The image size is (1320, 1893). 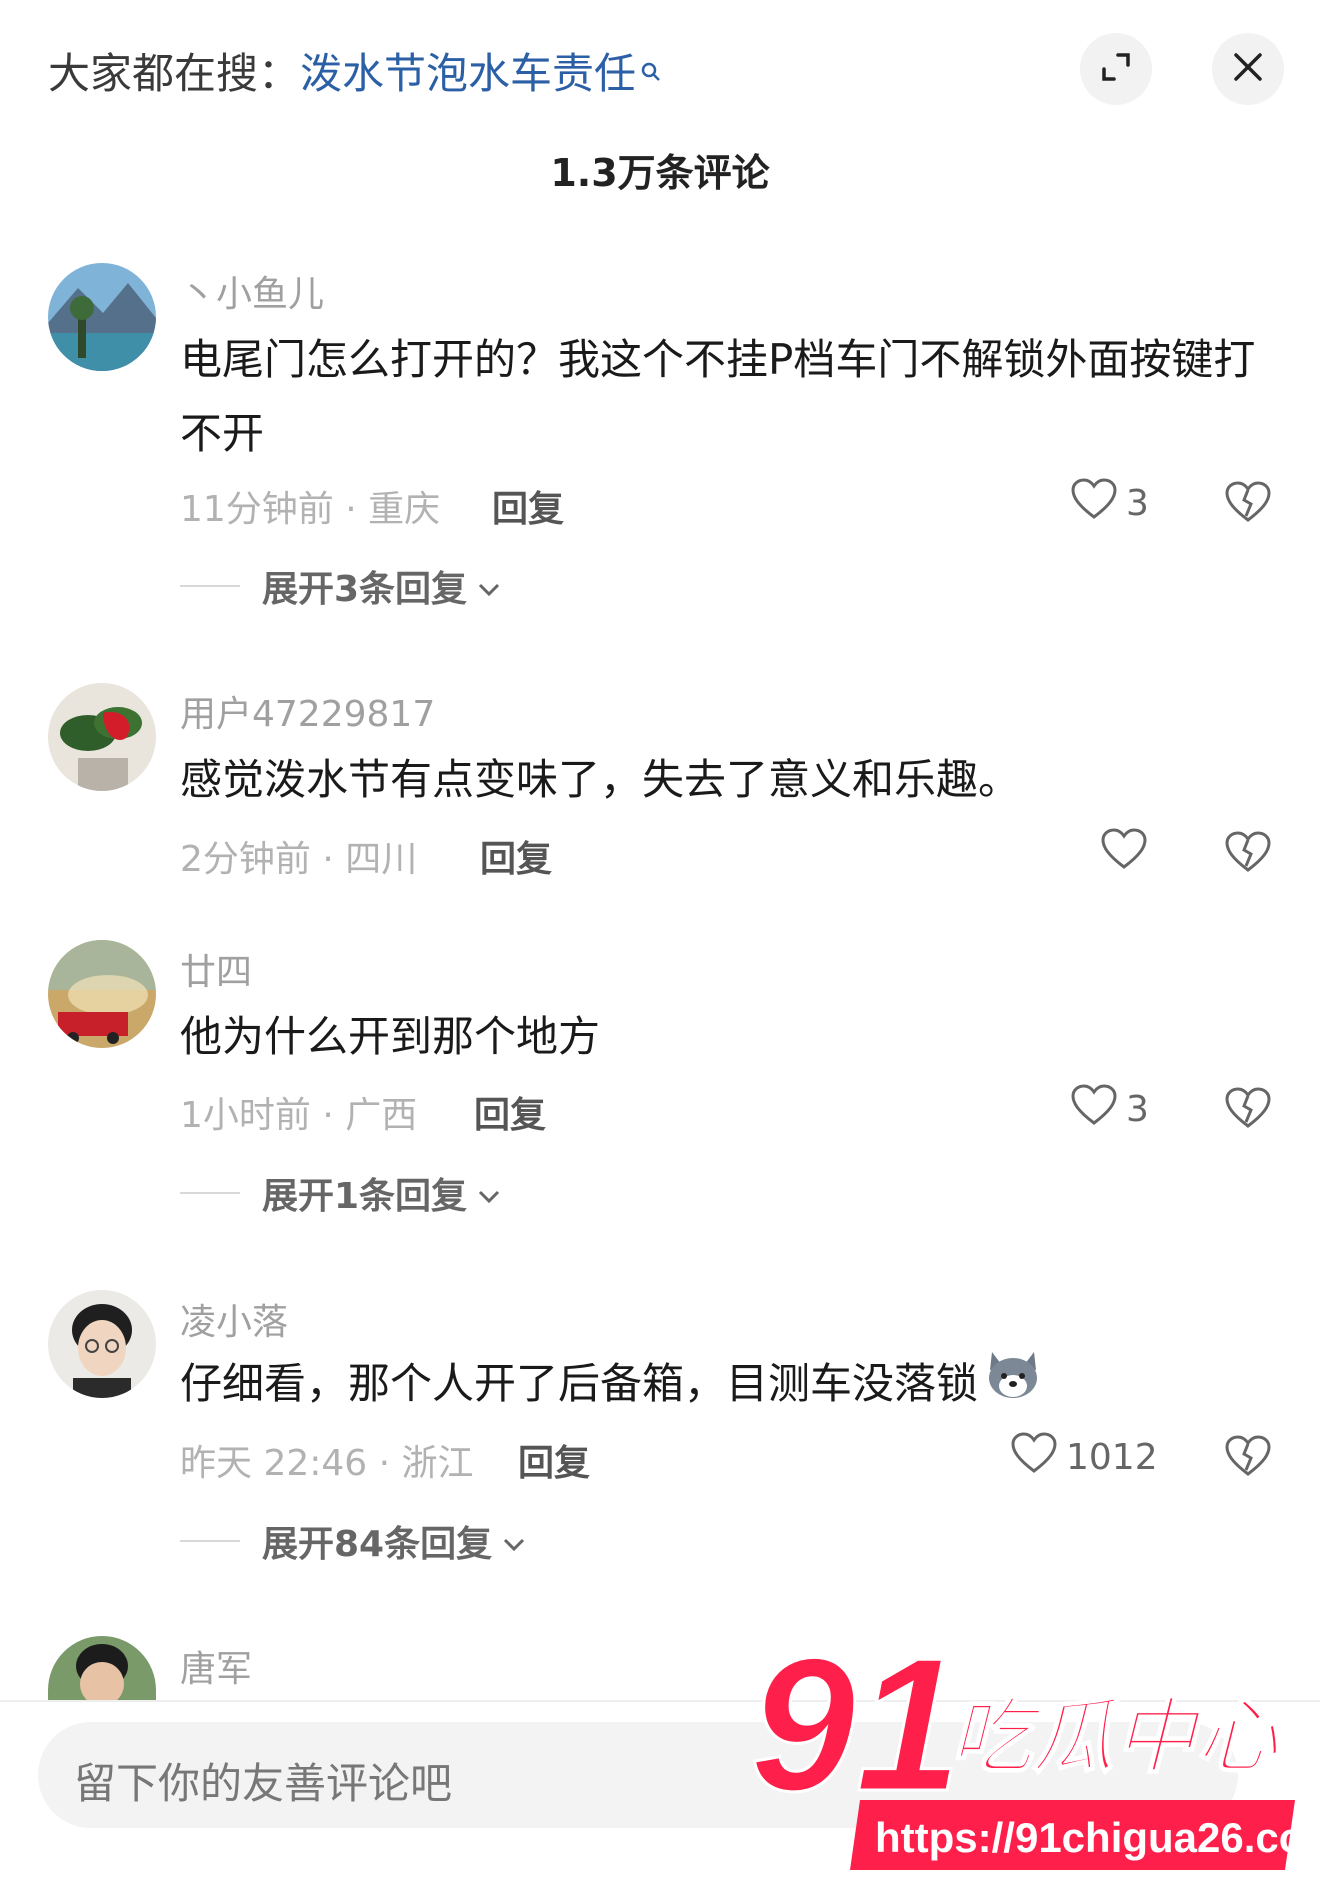 I want to click on comment-text: 仔细看，那个人开了后备箱，目测车没落锁, so click(x=730, y=1386).